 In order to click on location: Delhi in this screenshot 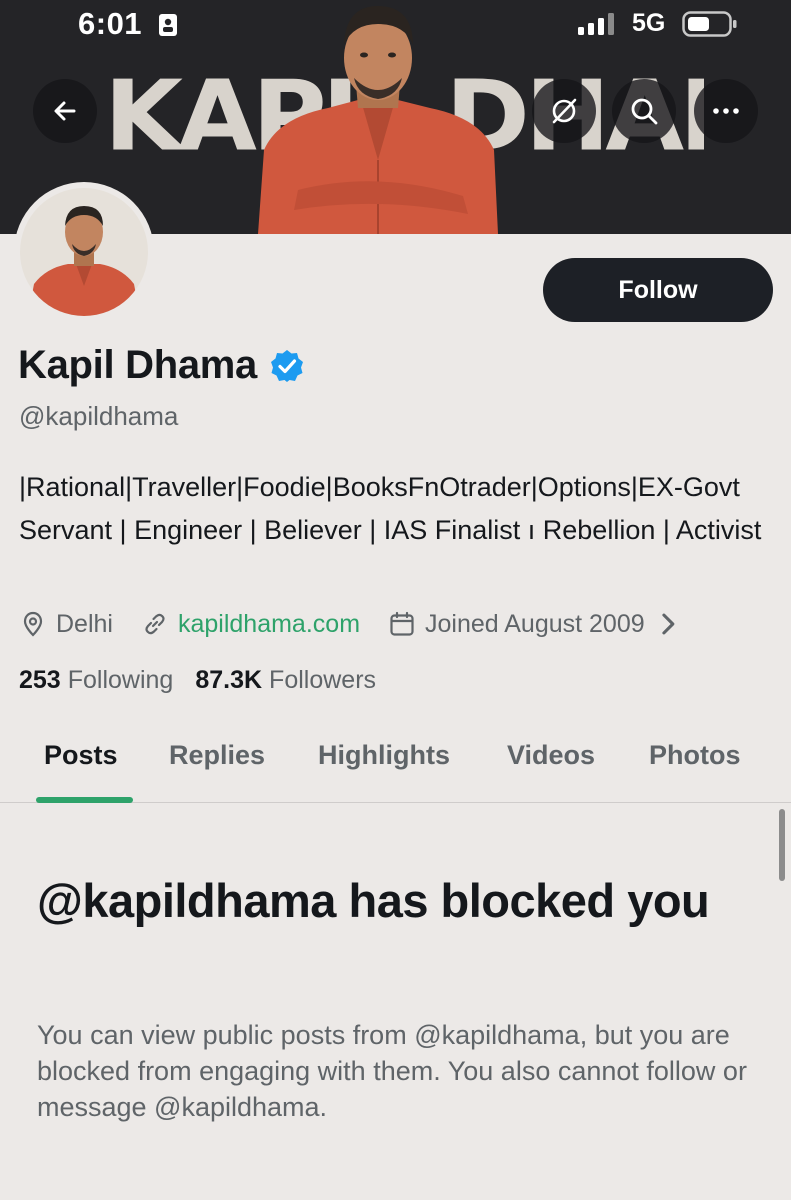, I will do `click(66, 624)`.